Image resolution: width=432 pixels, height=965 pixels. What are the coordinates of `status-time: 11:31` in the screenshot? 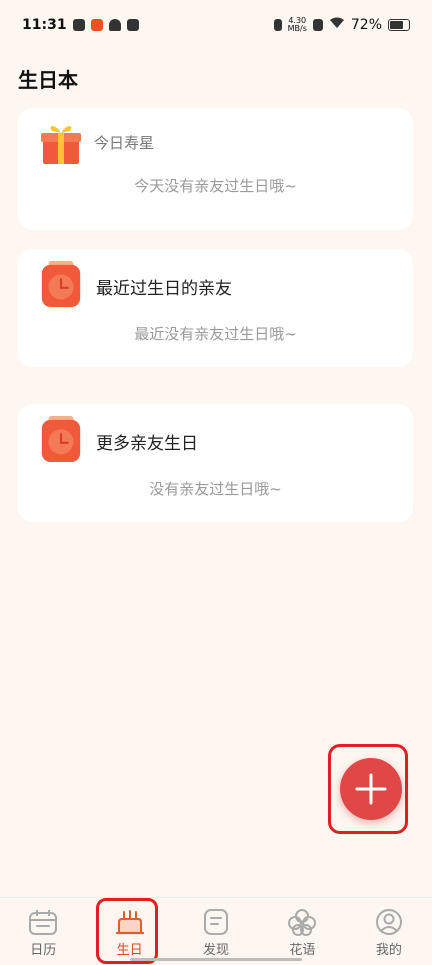 It's located at (44, 25).